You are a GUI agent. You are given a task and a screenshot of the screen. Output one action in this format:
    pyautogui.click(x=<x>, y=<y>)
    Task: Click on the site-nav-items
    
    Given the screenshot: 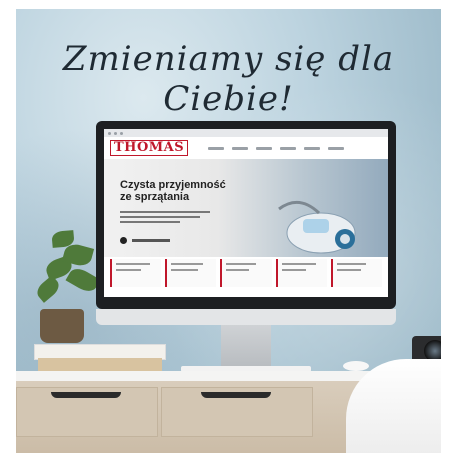 What is the action you would take?
    pyautogui.click(x=276, y=148)
    